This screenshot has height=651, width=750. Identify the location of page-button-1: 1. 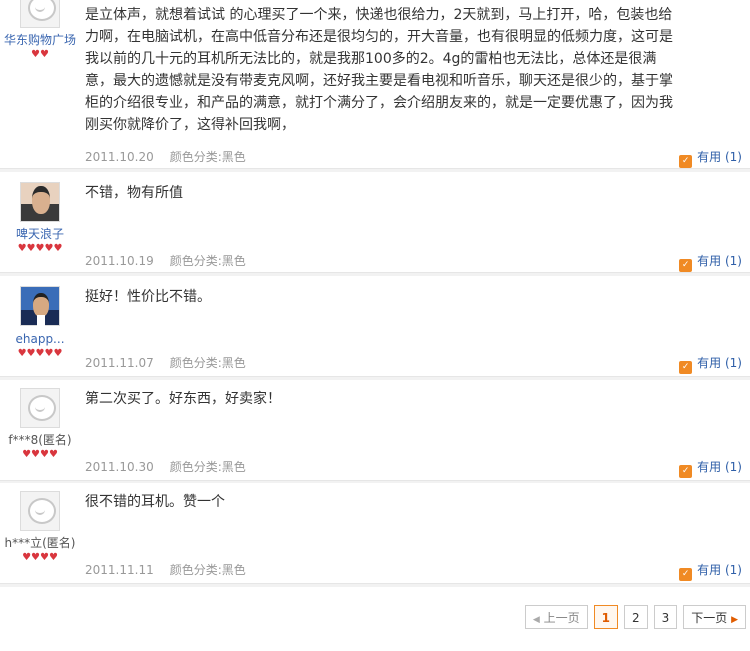
(605, 617).